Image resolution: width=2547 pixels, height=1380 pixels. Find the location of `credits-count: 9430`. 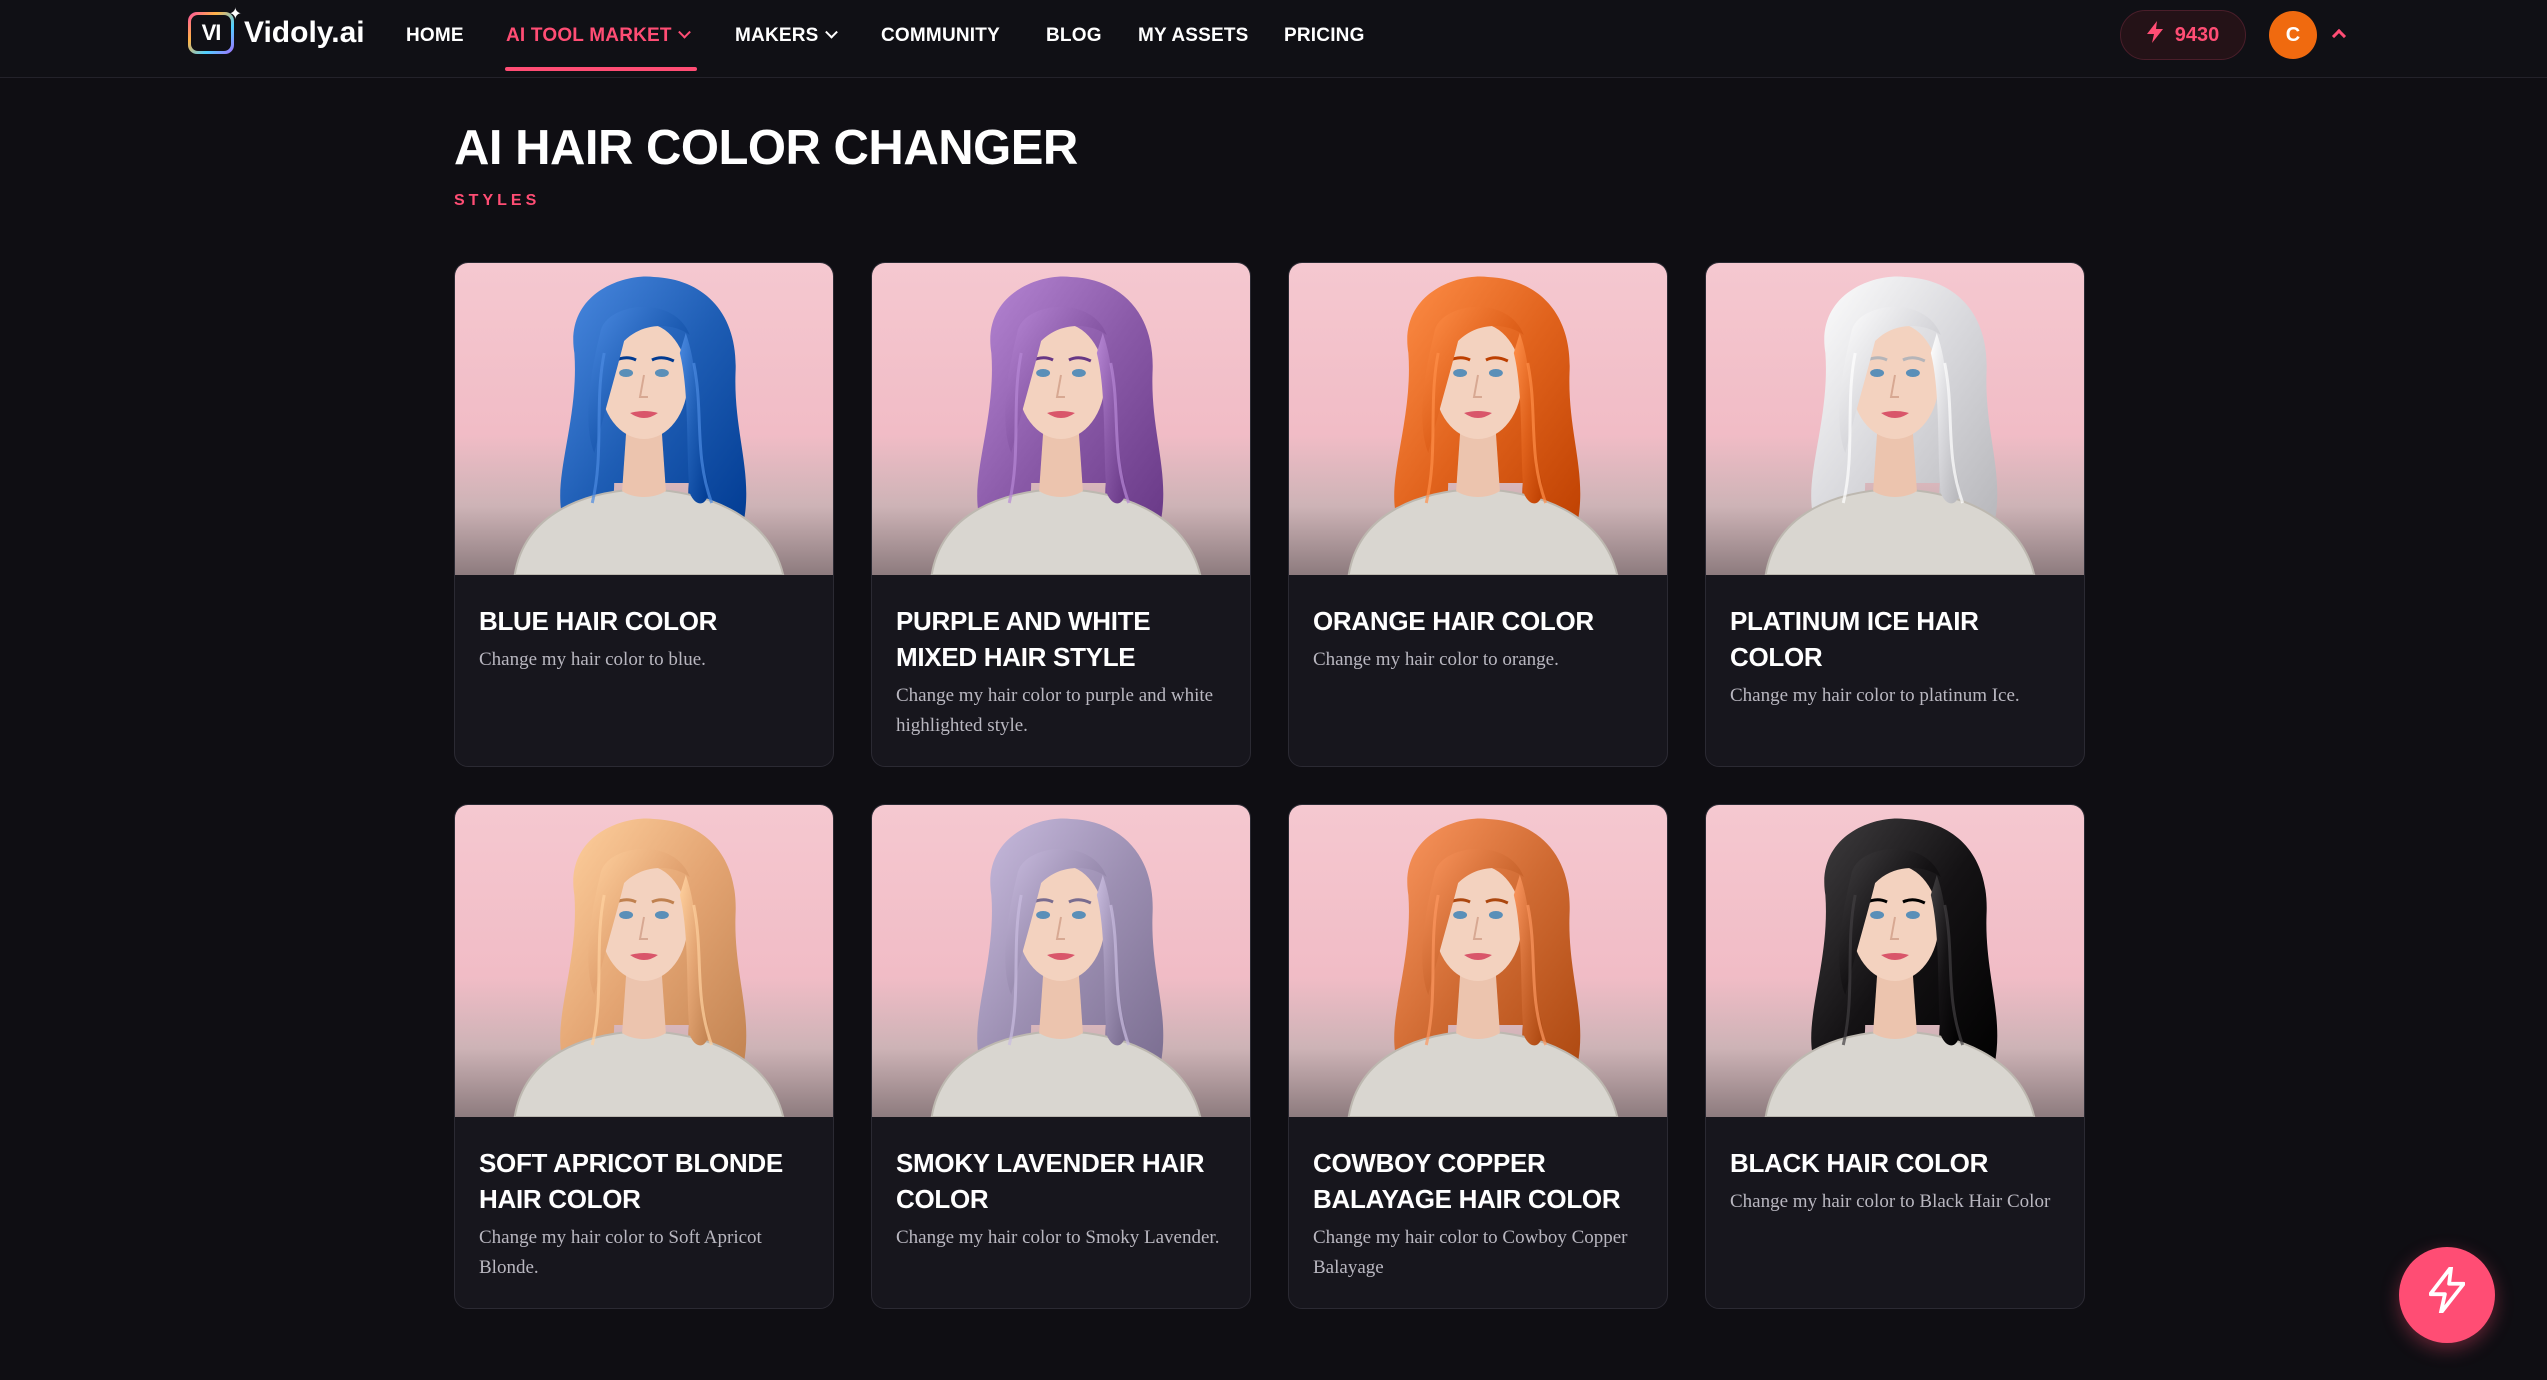

credits-count: 9430 is located at coordinates (2197, 34).